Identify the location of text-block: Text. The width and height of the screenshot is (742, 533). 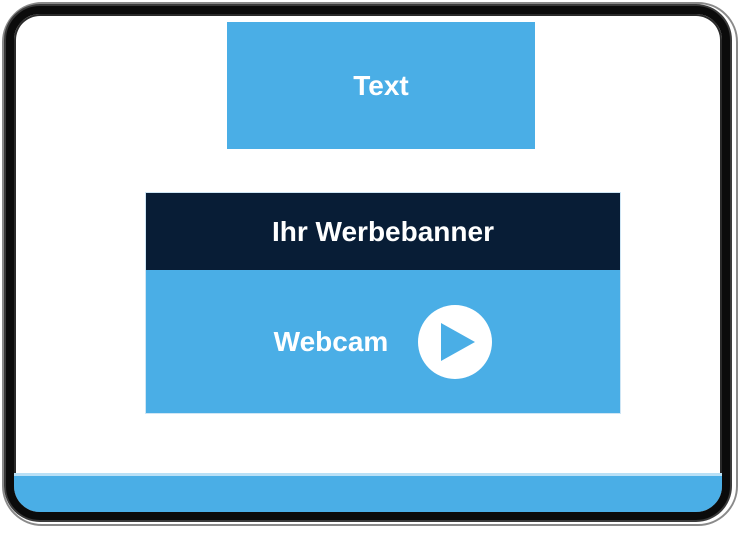
(381, 85).